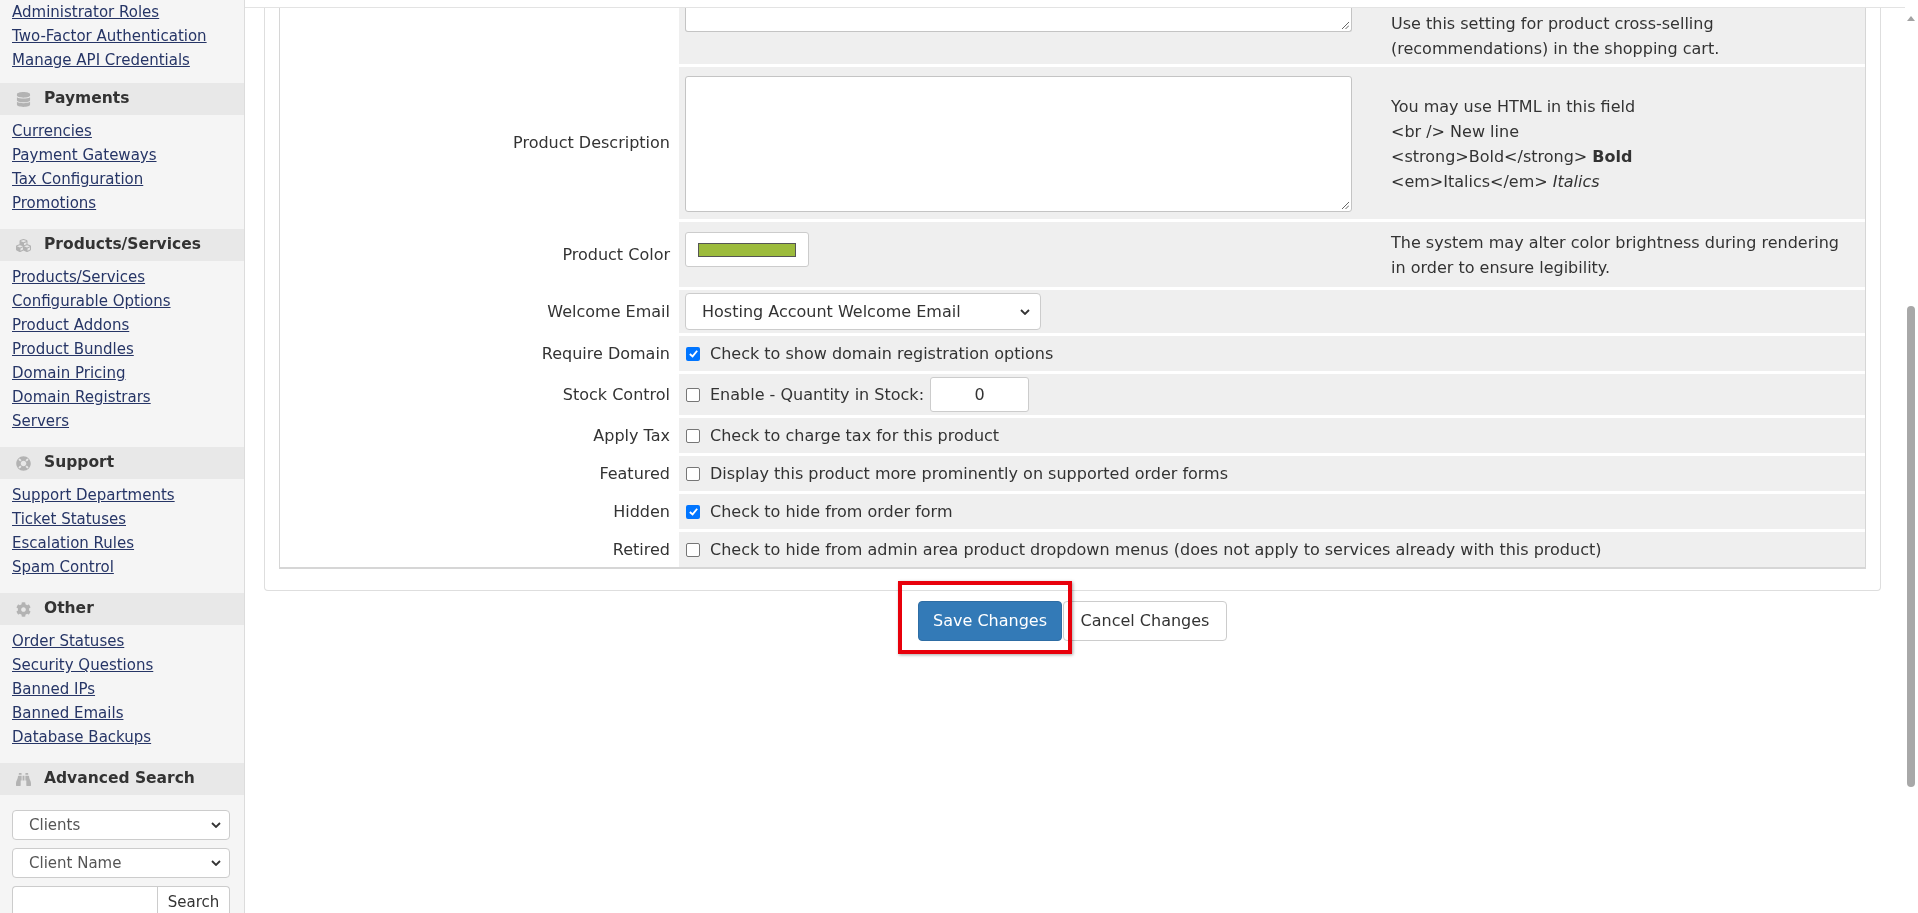  What do you see at coordinates (747, 249) in the screenshot?
I see `color-picker` at bounding box center [747, 249].